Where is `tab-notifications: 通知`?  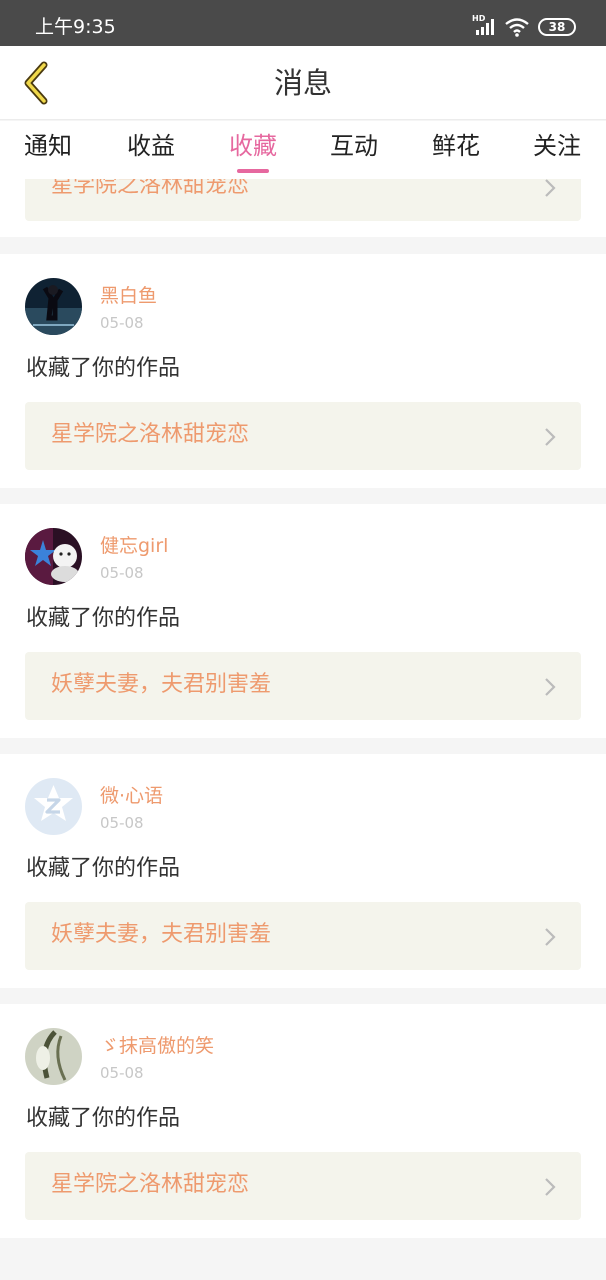 tab-notifications: 通知 is located at coordinates (49, 146).